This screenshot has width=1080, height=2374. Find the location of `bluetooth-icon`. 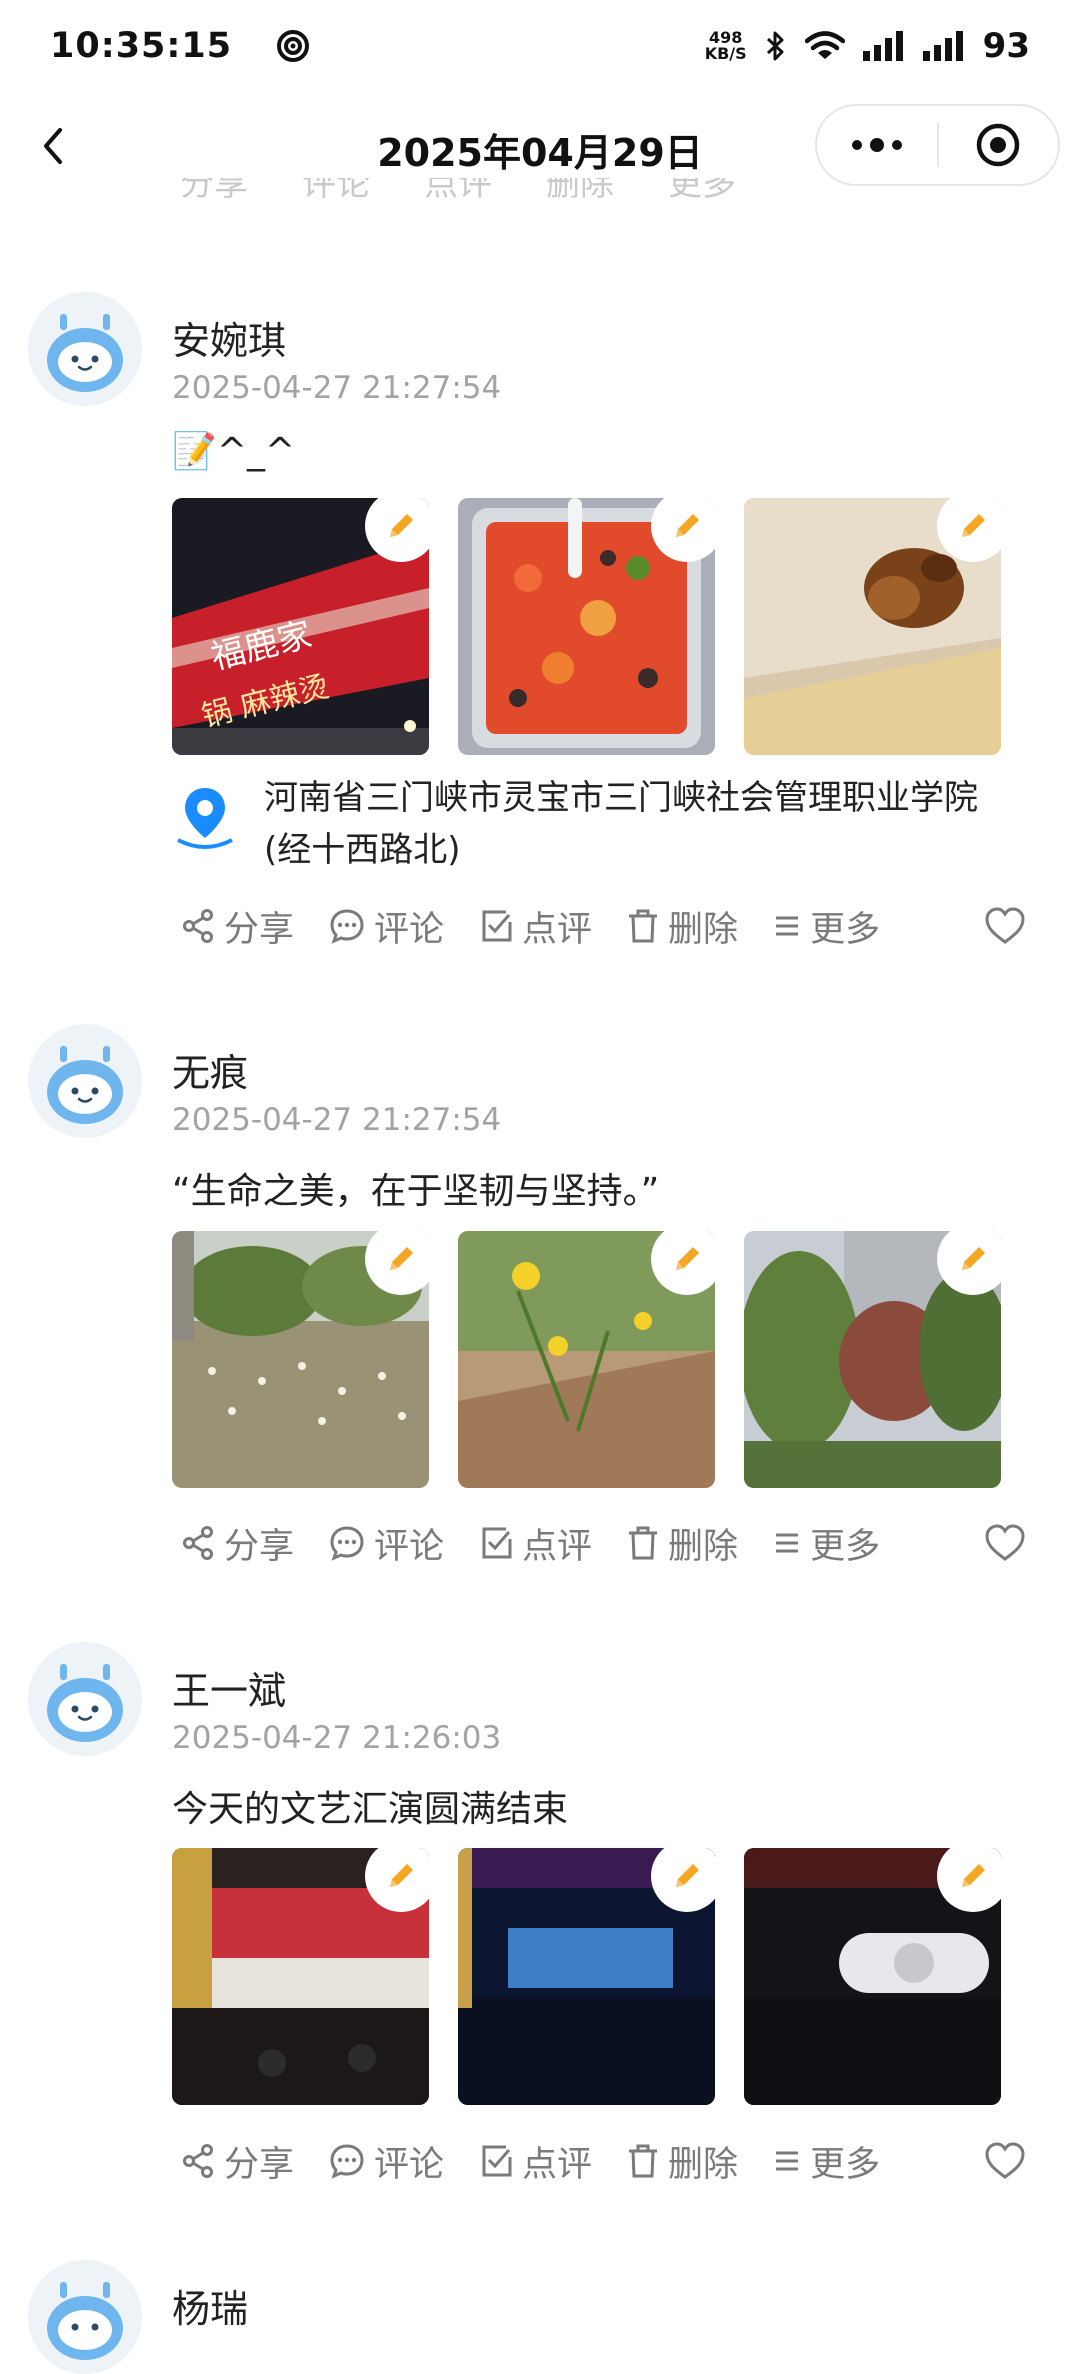

bluetooth-icon is located at coordinates (775, 46).